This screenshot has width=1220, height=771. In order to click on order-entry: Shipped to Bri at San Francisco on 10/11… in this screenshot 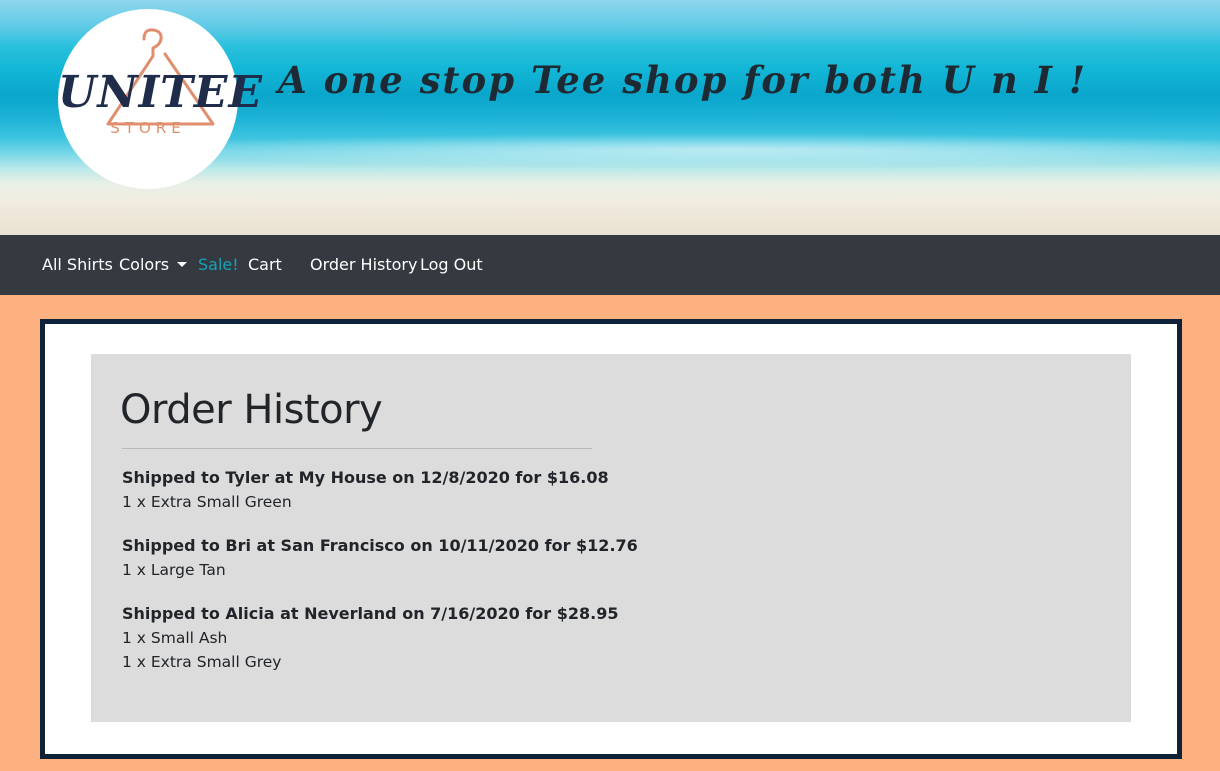, I will do `click(472, 558)`.